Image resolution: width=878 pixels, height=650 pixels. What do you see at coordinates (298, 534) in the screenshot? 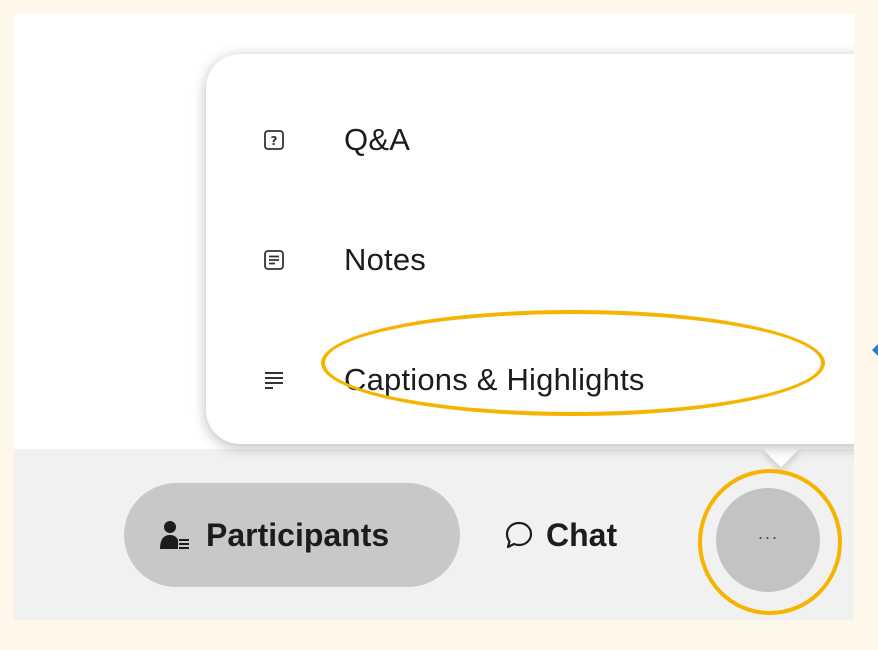
I see `participants-label: Participants` at bounding box center [298, 534].